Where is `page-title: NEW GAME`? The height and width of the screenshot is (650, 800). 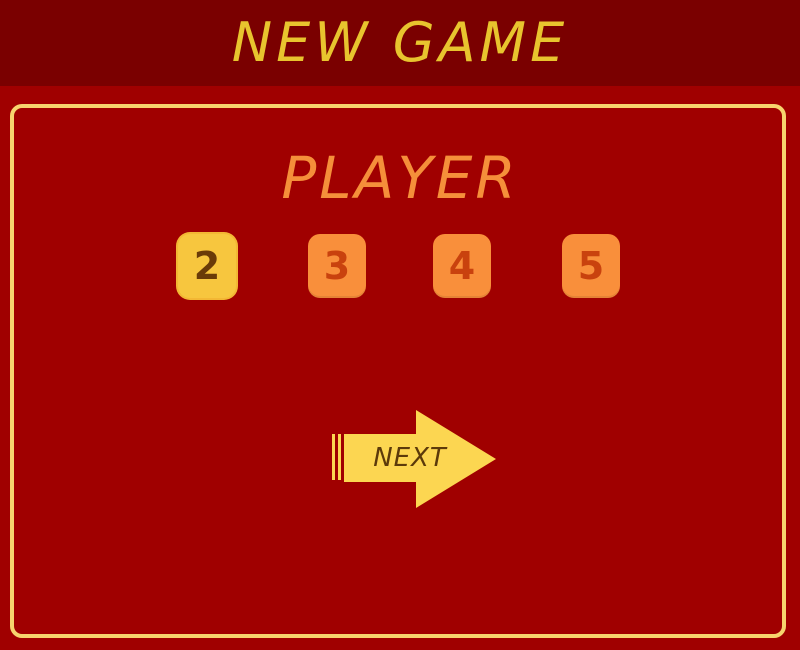
page-title: NEW GAME is located at coordinates (400, 42).